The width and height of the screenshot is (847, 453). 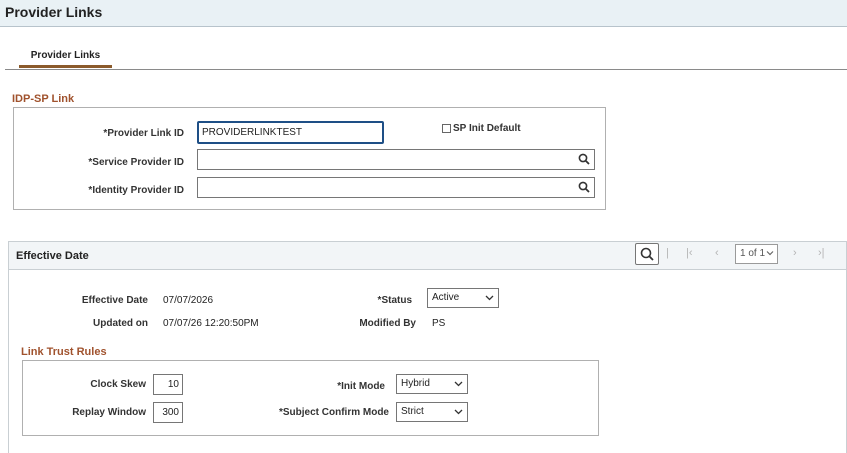 What do you see at coordinates (310, 398) in the screenshot?
I see `link-trust-rules-group` at bounding box center [310, 398].